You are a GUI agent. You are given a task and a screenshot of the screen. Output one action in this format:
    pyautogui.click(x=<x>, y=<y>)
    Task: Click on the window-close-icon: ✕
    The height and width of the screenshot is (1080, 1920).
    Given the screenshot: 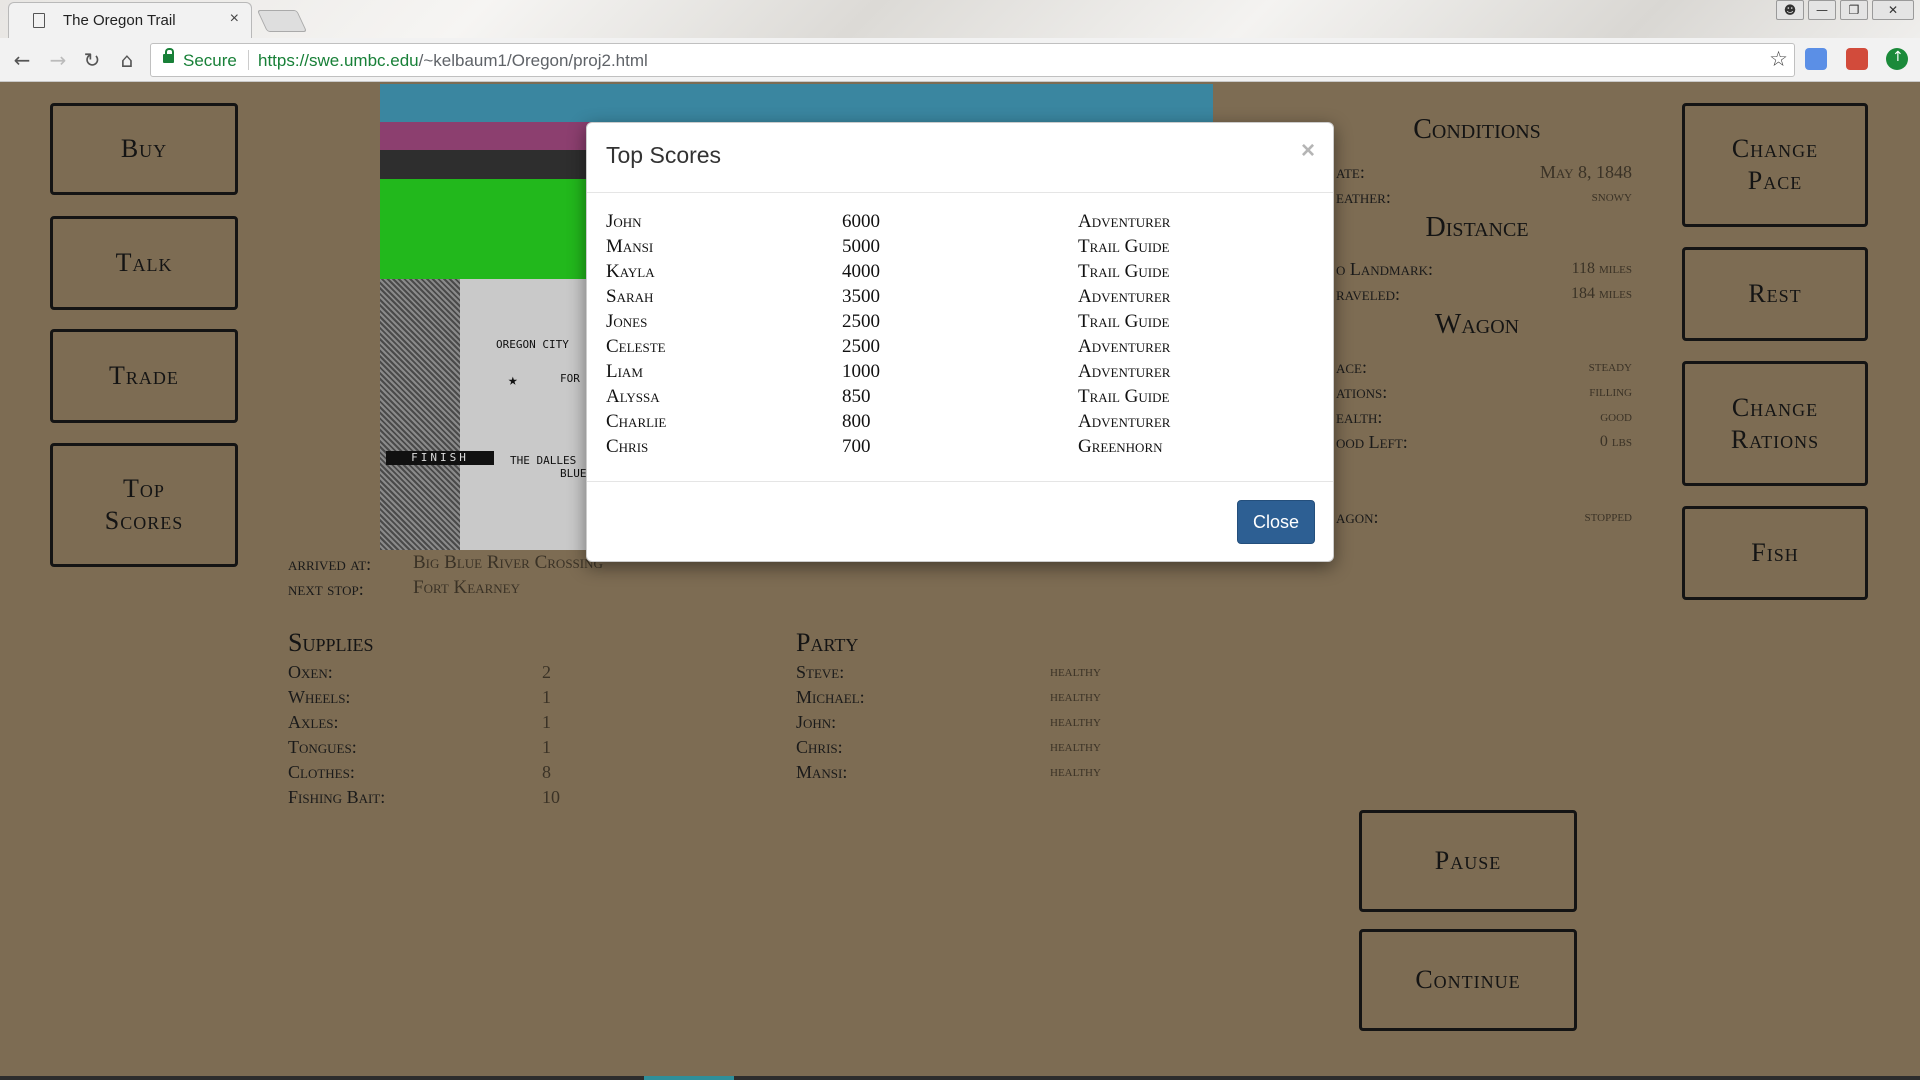 What is the action you would take?
    pyautogui.click(x=1893, y=10)
    